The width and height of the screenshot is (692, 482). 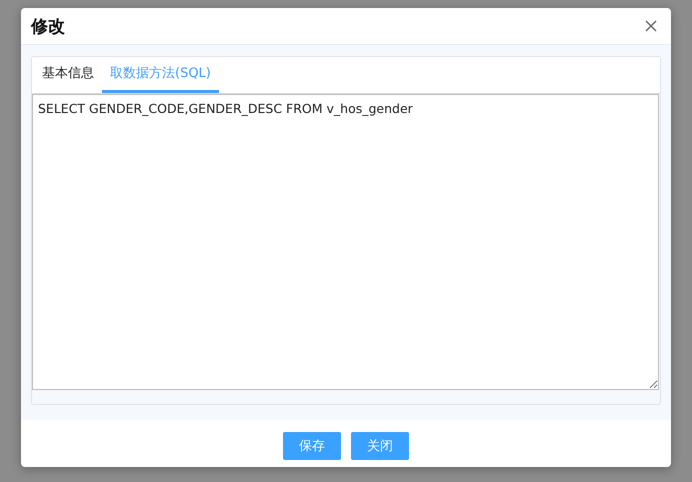 What do you see at coordinates (380, 446) in the screenshot?
I see `close-button: 关闭` at bounding box center [380, 446].